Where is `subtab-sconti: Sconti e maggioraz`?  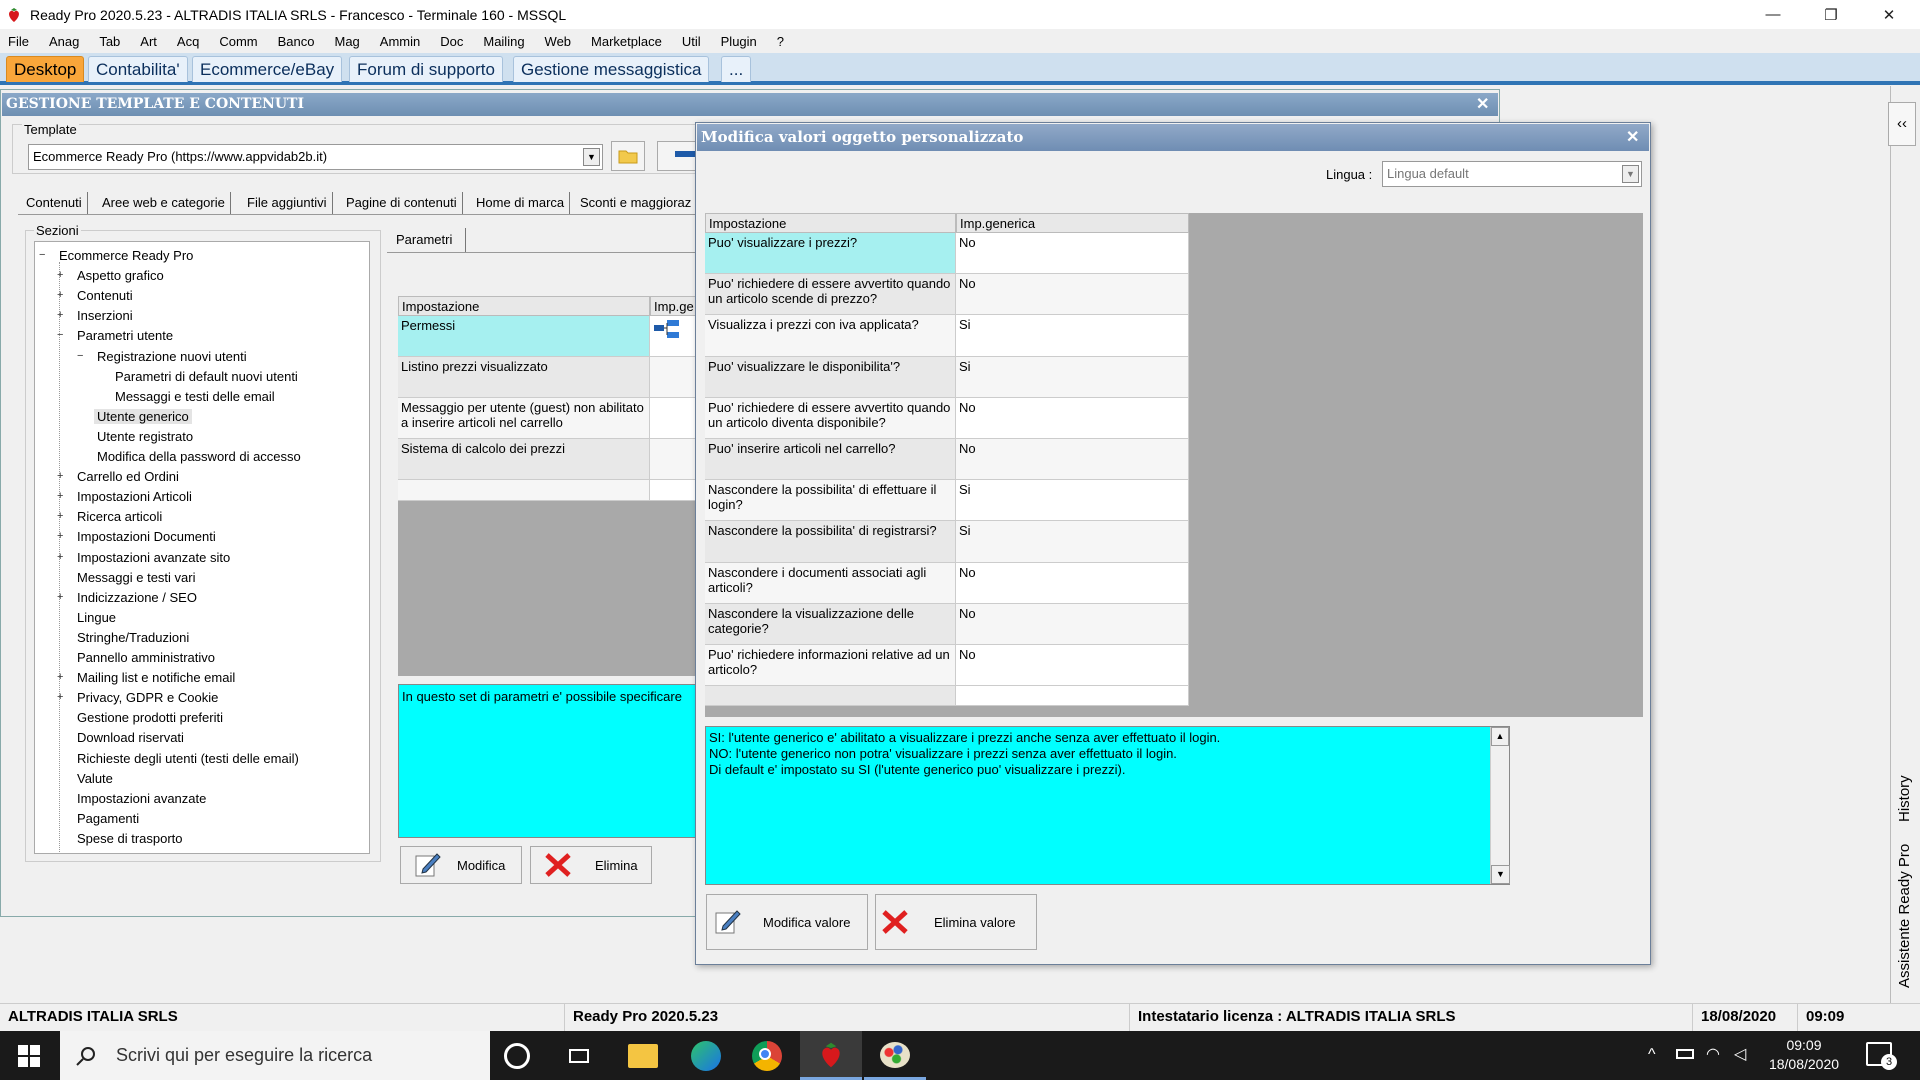 subtab-sconti: Sconti e maggioraz is located at coordinates (635, 203).